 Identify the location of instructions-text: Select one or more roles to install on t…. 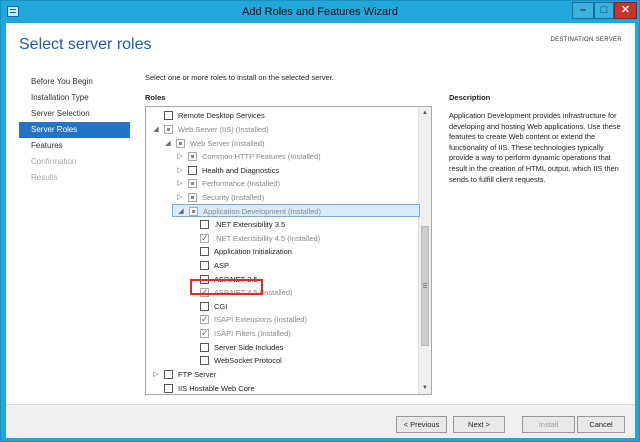
(239, 77).